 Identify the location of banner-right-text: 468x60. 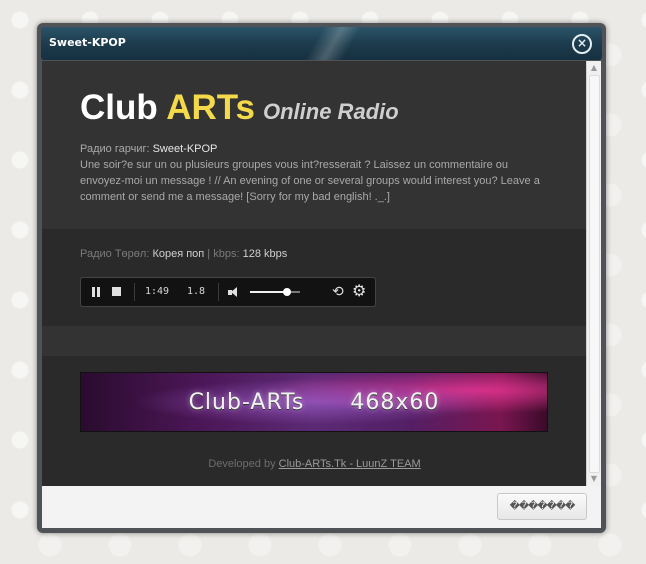
(395, 402).